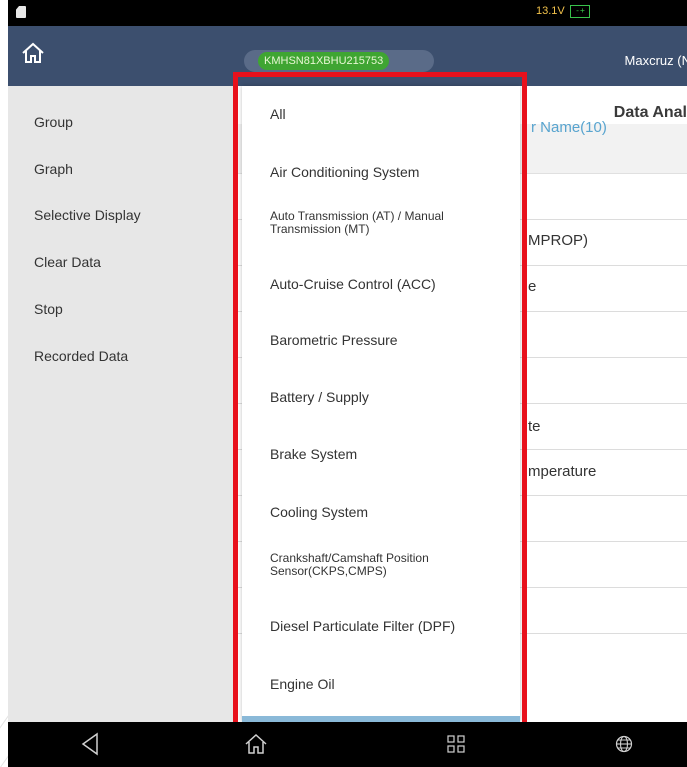 This screenshot has height=767, width=687. Describe the element at coordinates (53, 169) in the screenshot. I see `menu-item-graph: Graph` at that location.